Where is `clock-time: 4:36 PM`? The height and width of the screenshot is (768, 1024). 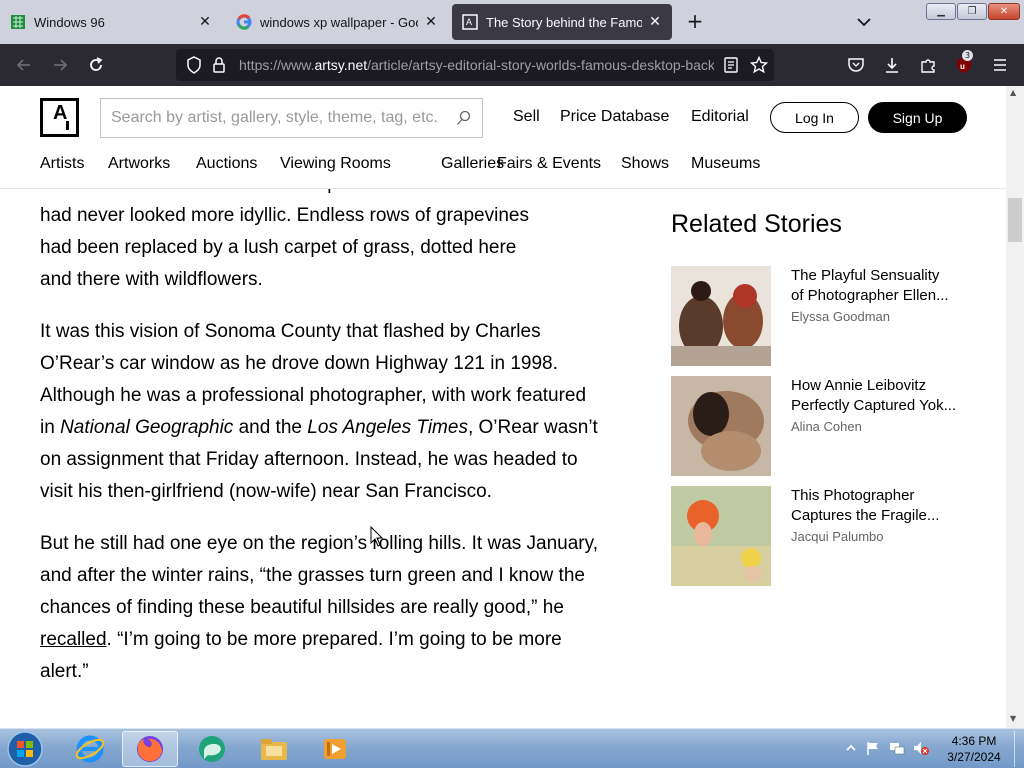
clock-time: 4:36 PM is located at coordinates (974, 741).